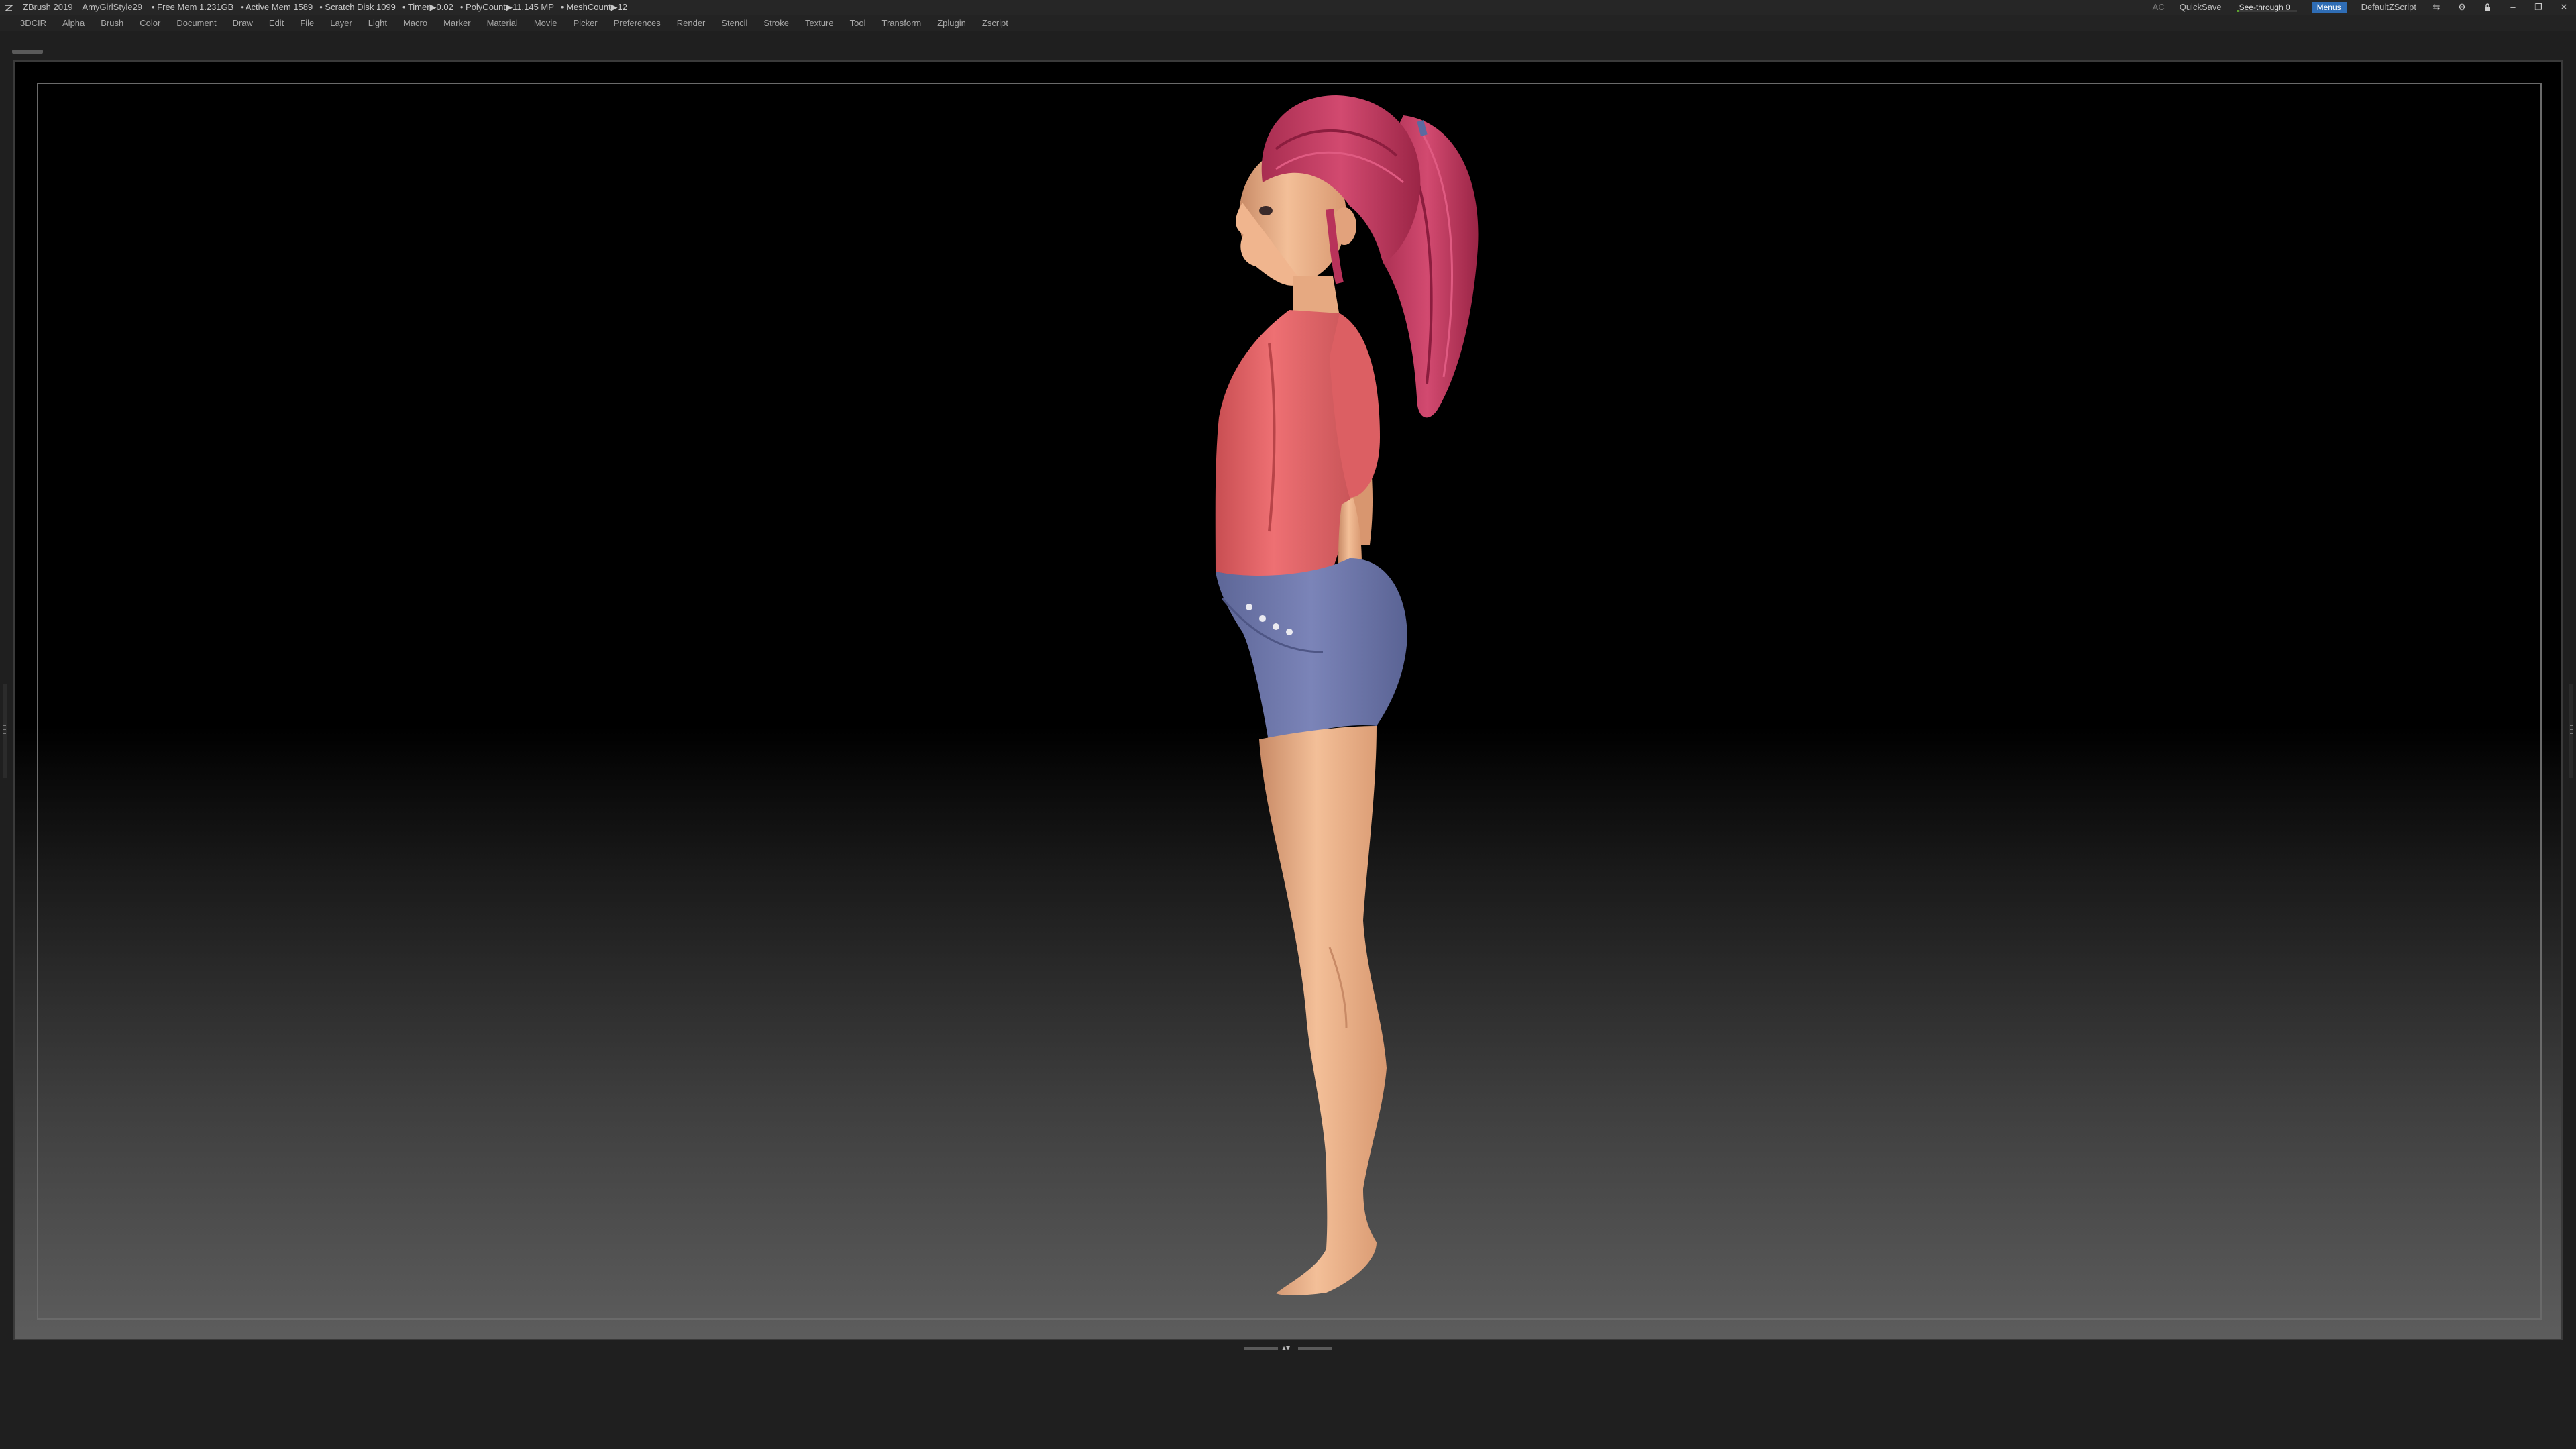 The image size is (2576, 1449). What do you see at coordinates (546, 23) in the screenshot?
I see `menu-movie: Movie` at bounding box center [546, 23].